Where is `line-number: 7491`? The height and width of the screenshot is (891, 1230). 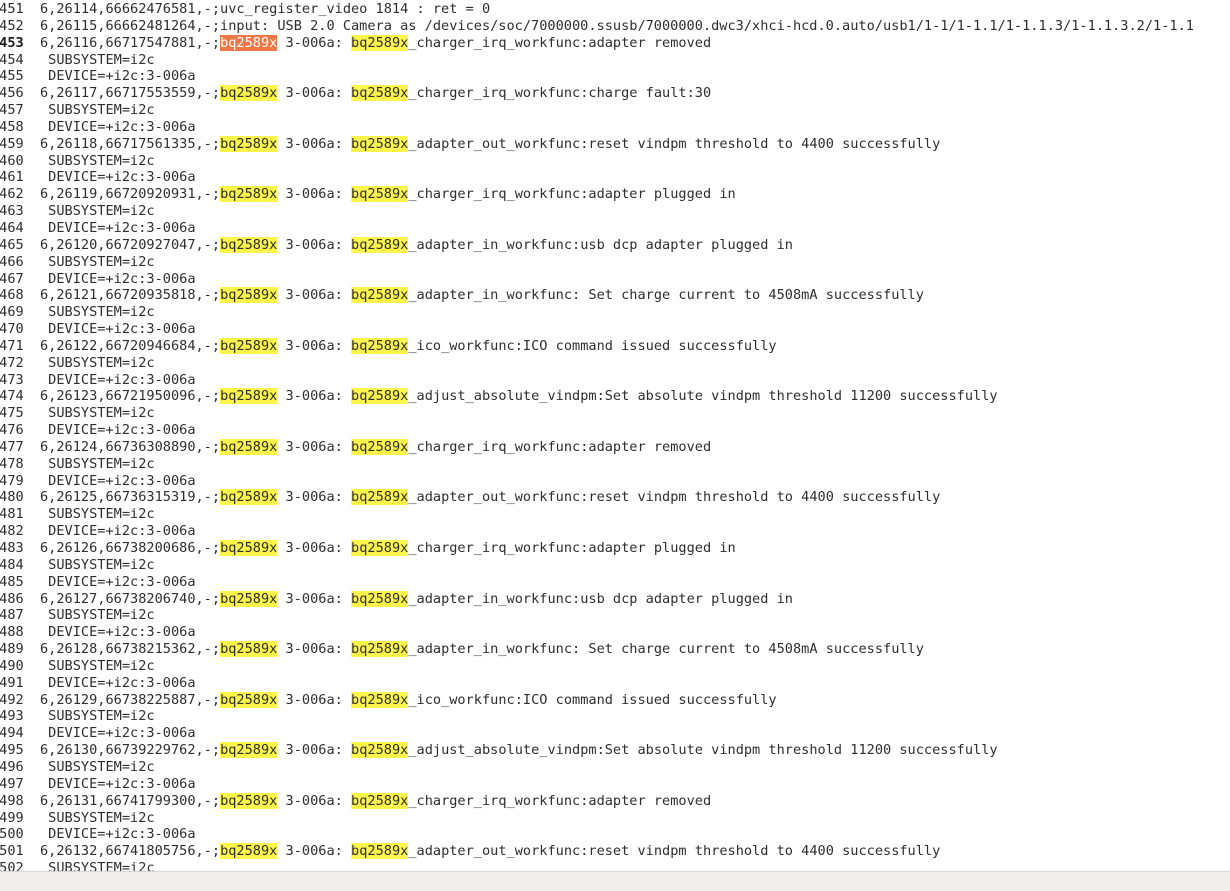
line-number: 7491 is located at coordinates (12, 682).